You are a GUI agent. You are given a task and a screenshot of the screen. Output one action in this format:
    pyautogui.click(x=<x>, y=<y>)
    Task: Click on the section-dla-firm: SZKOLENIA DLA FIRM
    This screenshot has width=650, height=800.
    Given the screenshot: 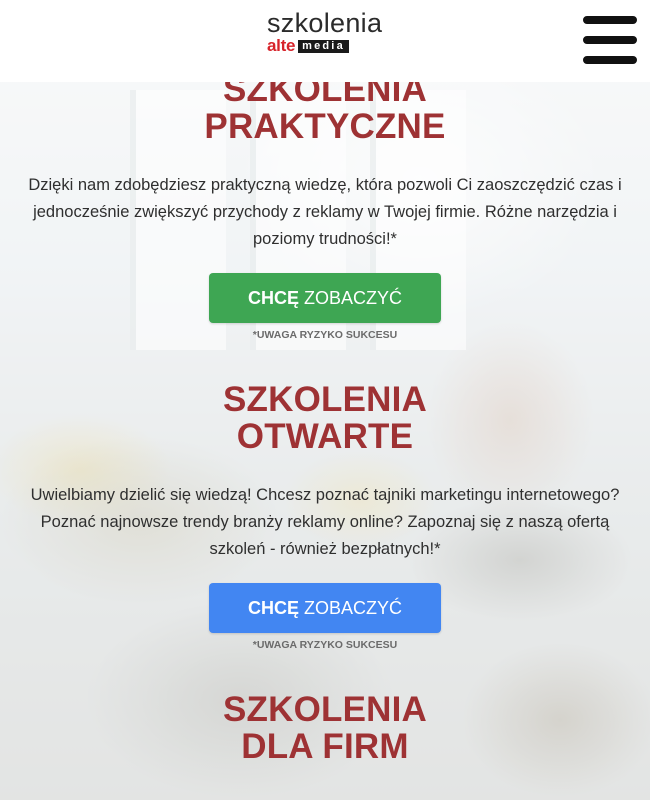 What is the action you would take?
    pyautogui.click(x=325, y=728)
    